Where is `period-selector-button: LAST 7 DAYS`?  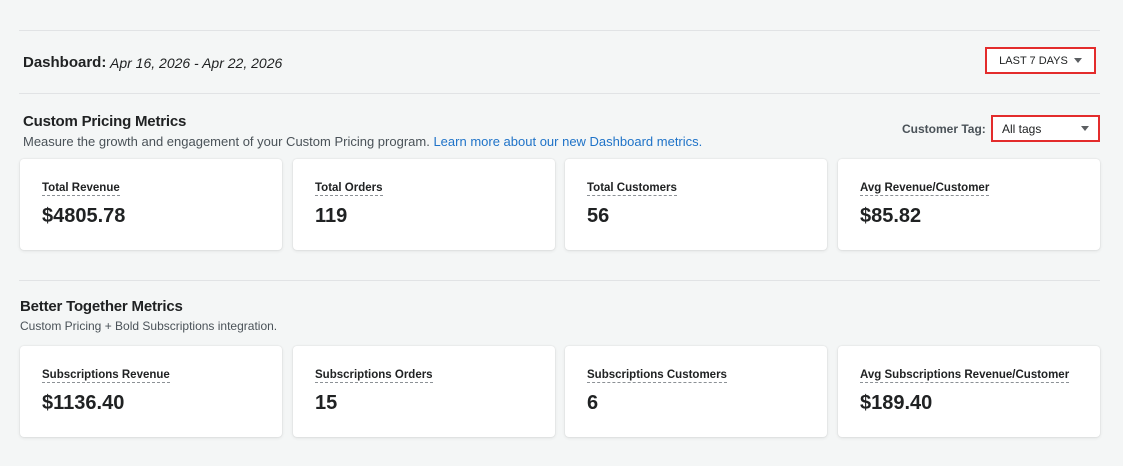 period-selector-button: LAST 7 DAYS is located at coordinates (1040, 60).